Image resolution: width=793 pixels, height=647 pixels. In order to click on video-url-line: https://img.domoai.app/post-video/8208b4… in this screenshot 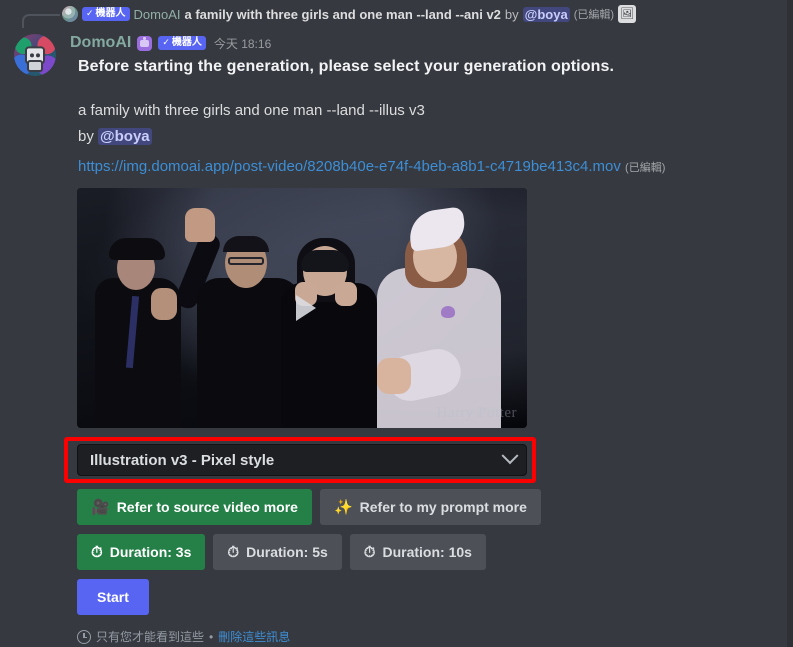, I will do `click(435, 167)`.